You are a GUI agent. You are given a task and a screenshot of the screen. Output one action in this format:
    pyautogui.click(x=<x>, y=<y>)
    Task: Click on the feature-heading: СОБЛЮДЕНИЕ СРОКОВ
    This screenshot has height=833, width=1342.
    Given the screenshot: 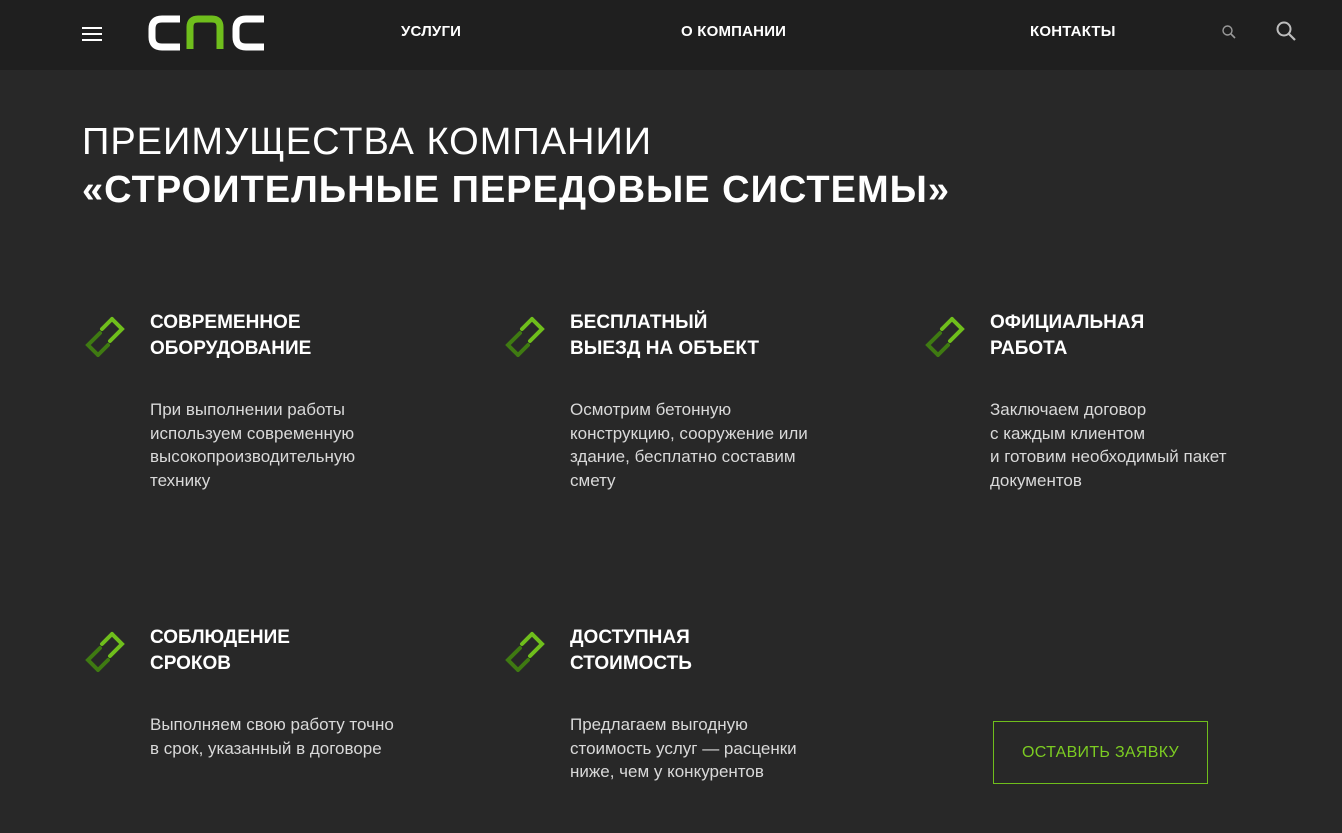 What is the action you would take?
    pyautogui.click(x=220, y=650)
    